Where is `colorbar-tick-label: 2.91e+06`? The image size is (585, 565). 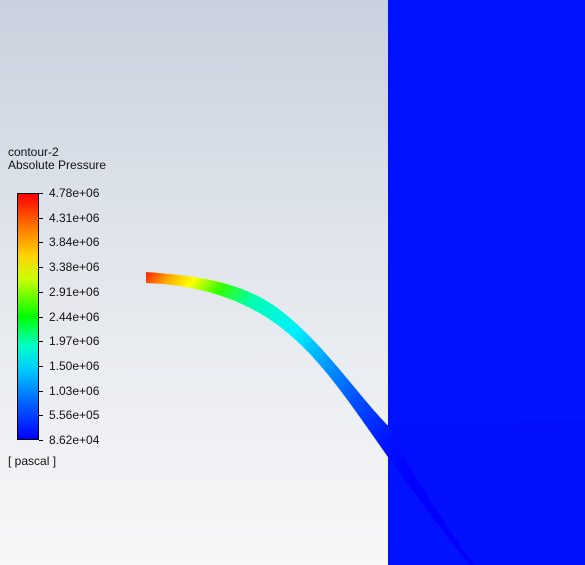
colorbar-tick-label: 2.91e+06 is located at coordinates (74, 292).